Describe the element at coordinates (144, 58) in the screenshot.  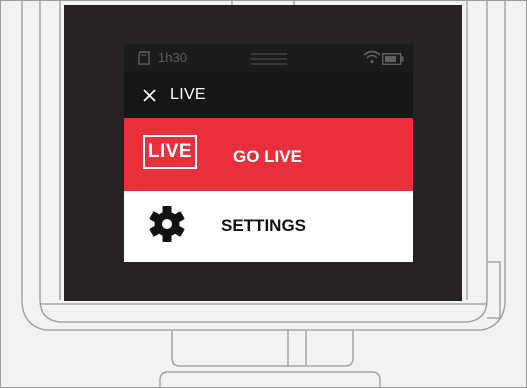
I see `sd-card-icon` at that location.